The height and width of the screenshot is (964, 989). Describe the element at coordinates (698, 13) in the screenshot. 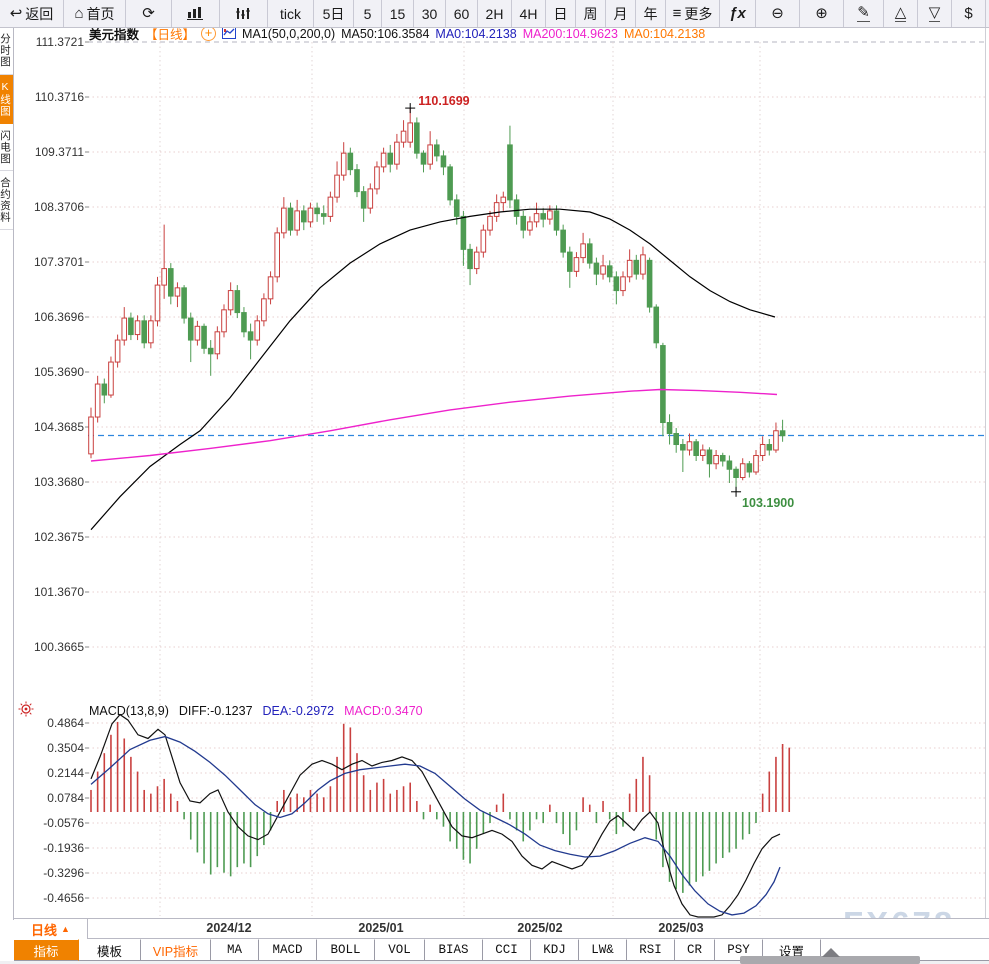

I see `toolbar-more-label: 更多` at that location.